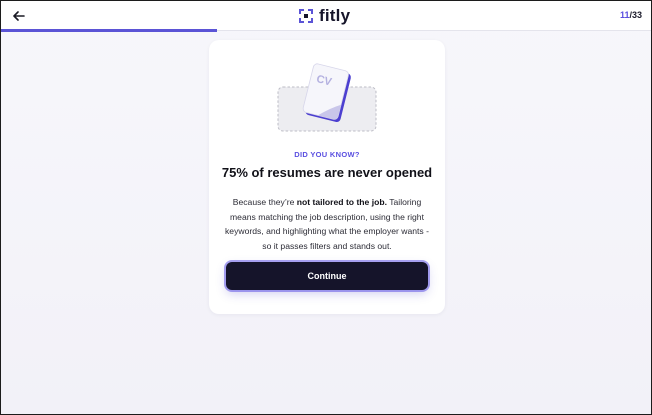 The image size is (652, 415). Describe the element at coordinates (327, 97) in the screenshot. I see `cv-document-icon: CV` at that location.